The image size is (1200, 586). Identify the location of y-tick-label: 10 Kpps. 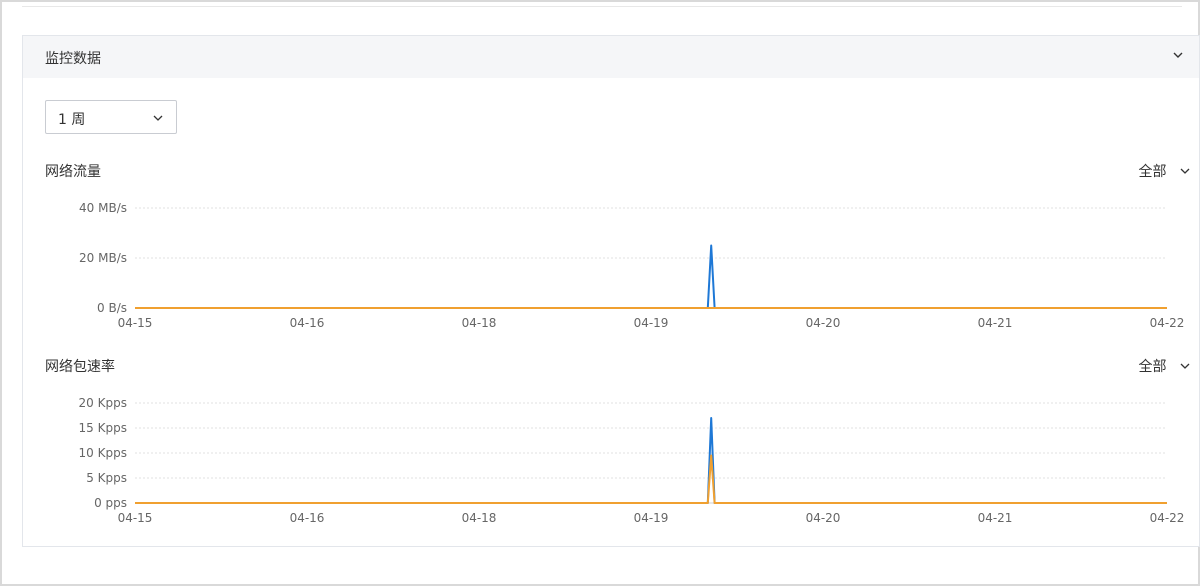
(103, 453).